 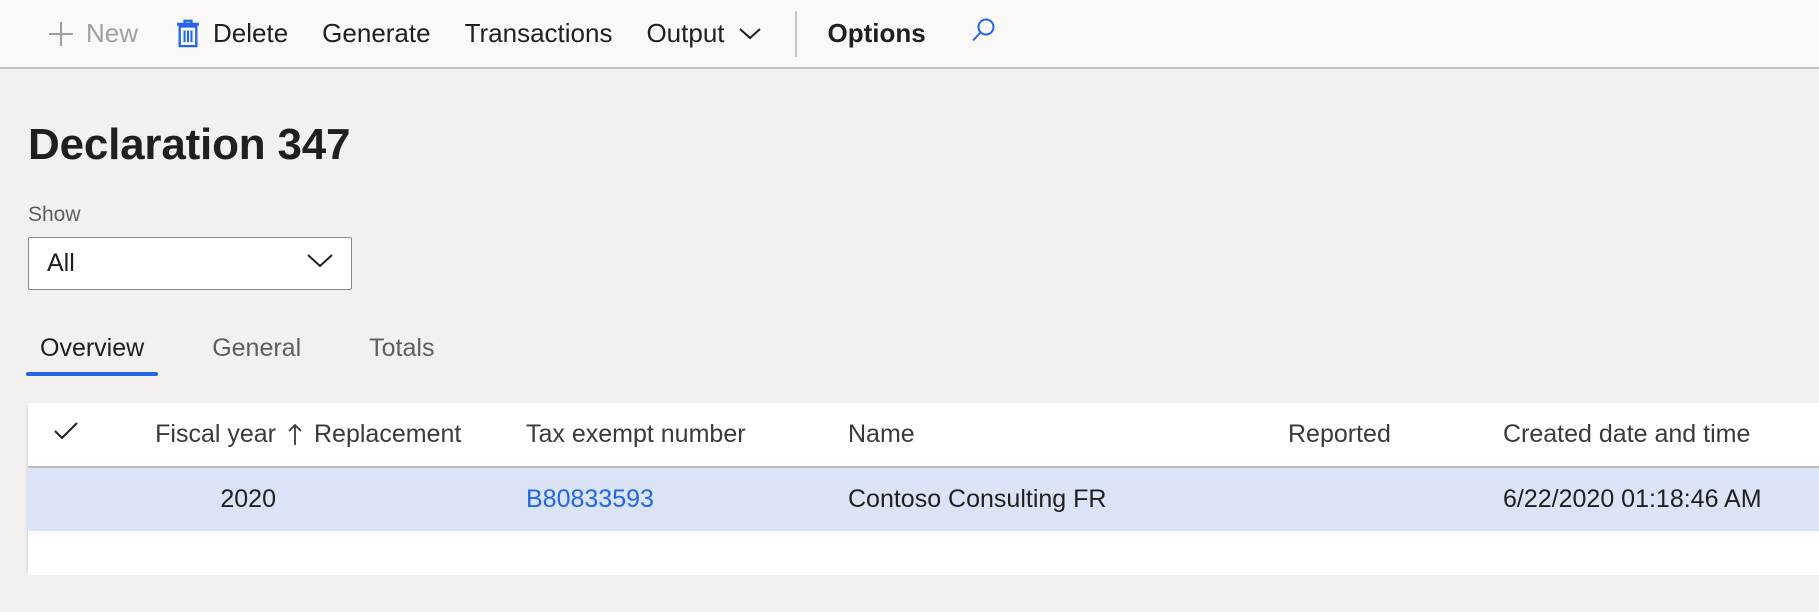 I want to click on show-filter-value: All, so click(x=61, y=263).